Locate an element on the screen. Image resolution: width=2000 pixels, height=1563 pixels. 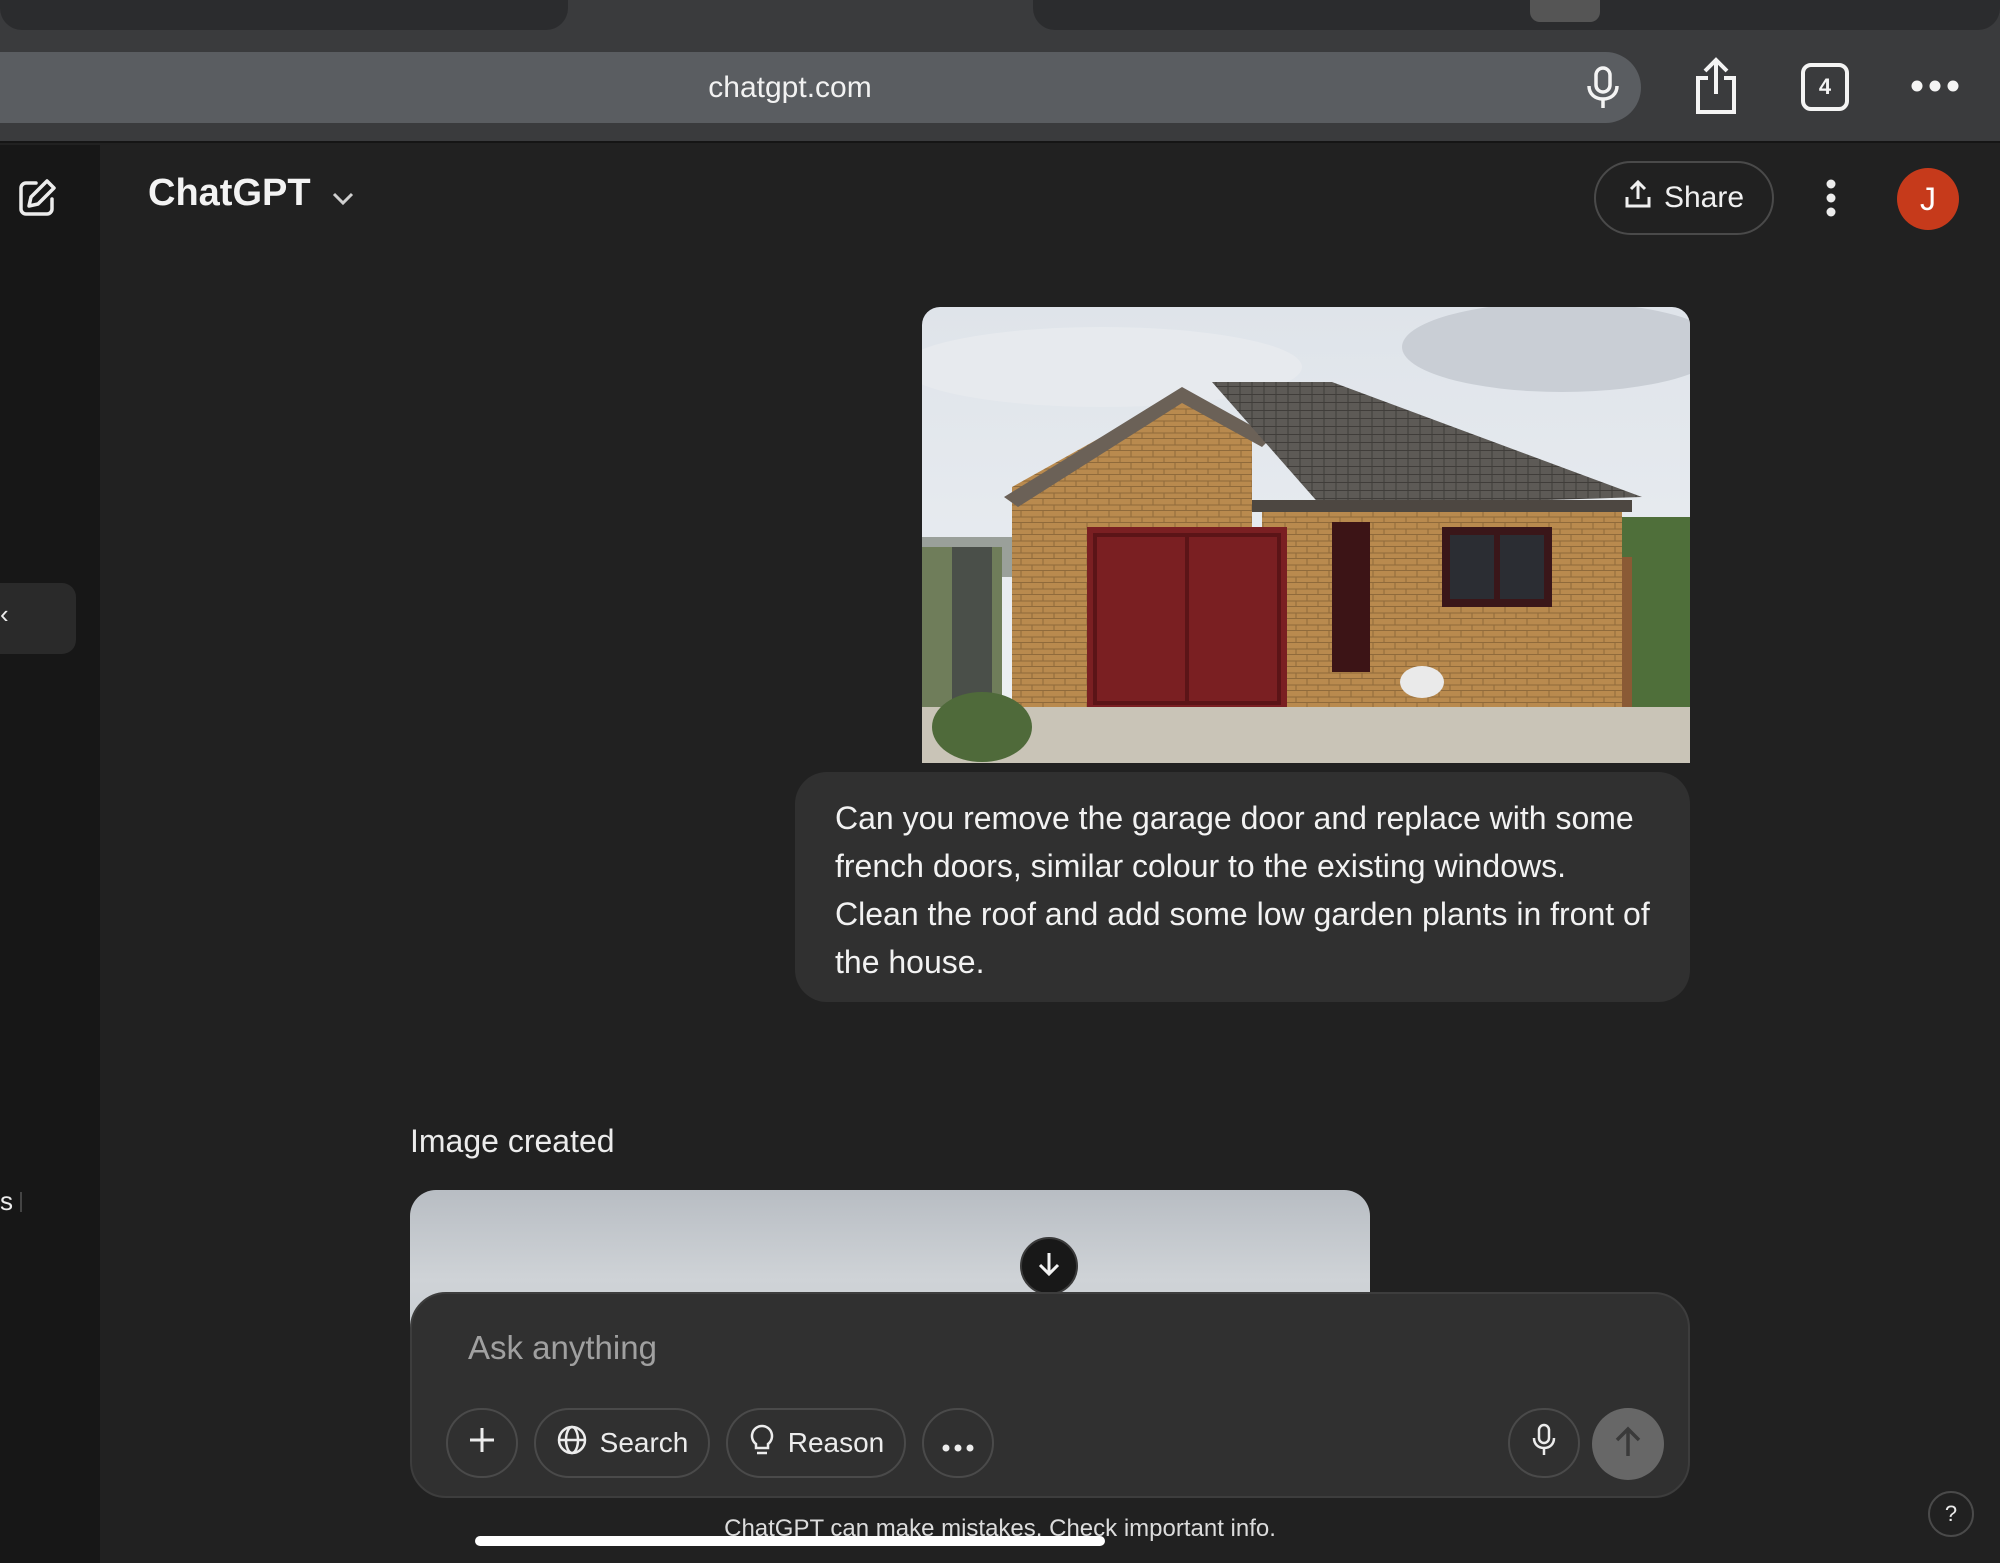
arrow-down-icon is located at coordinates (1049, 1266).